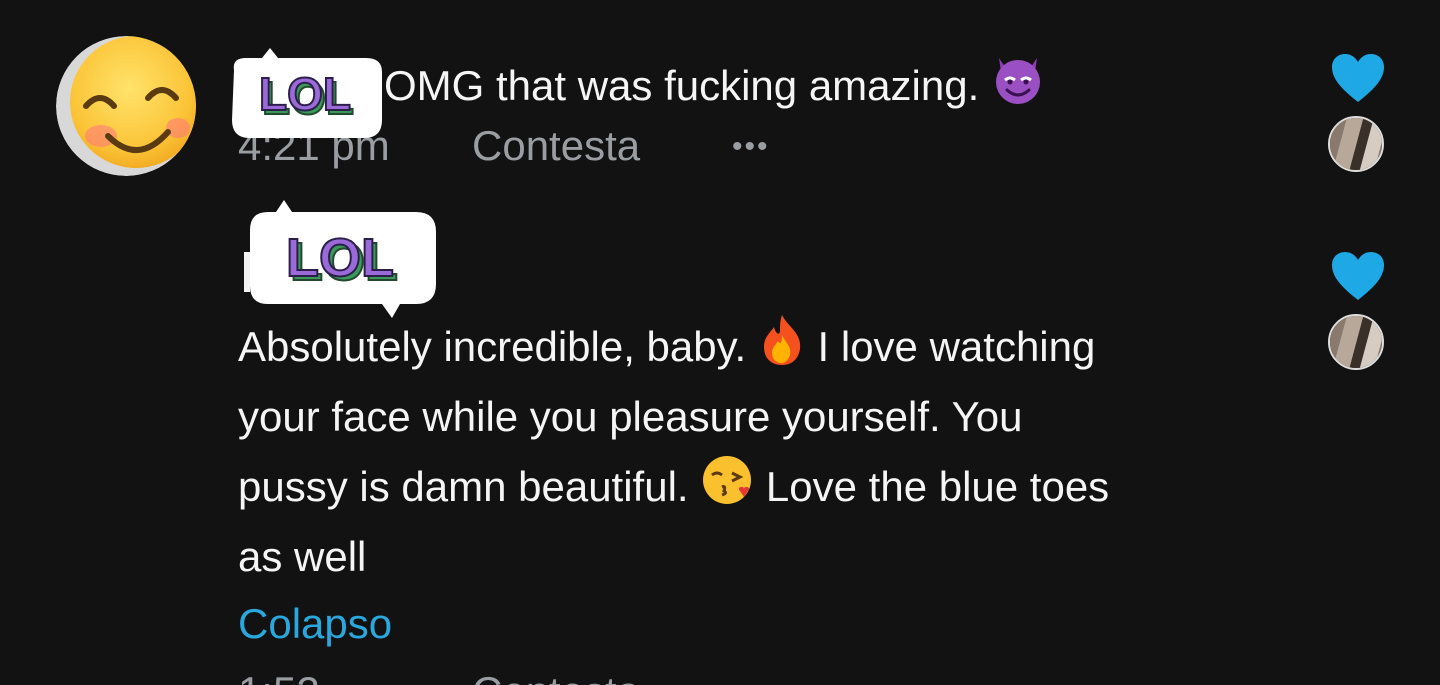  I want to click on smiling-face-icon, so click(126, 106).